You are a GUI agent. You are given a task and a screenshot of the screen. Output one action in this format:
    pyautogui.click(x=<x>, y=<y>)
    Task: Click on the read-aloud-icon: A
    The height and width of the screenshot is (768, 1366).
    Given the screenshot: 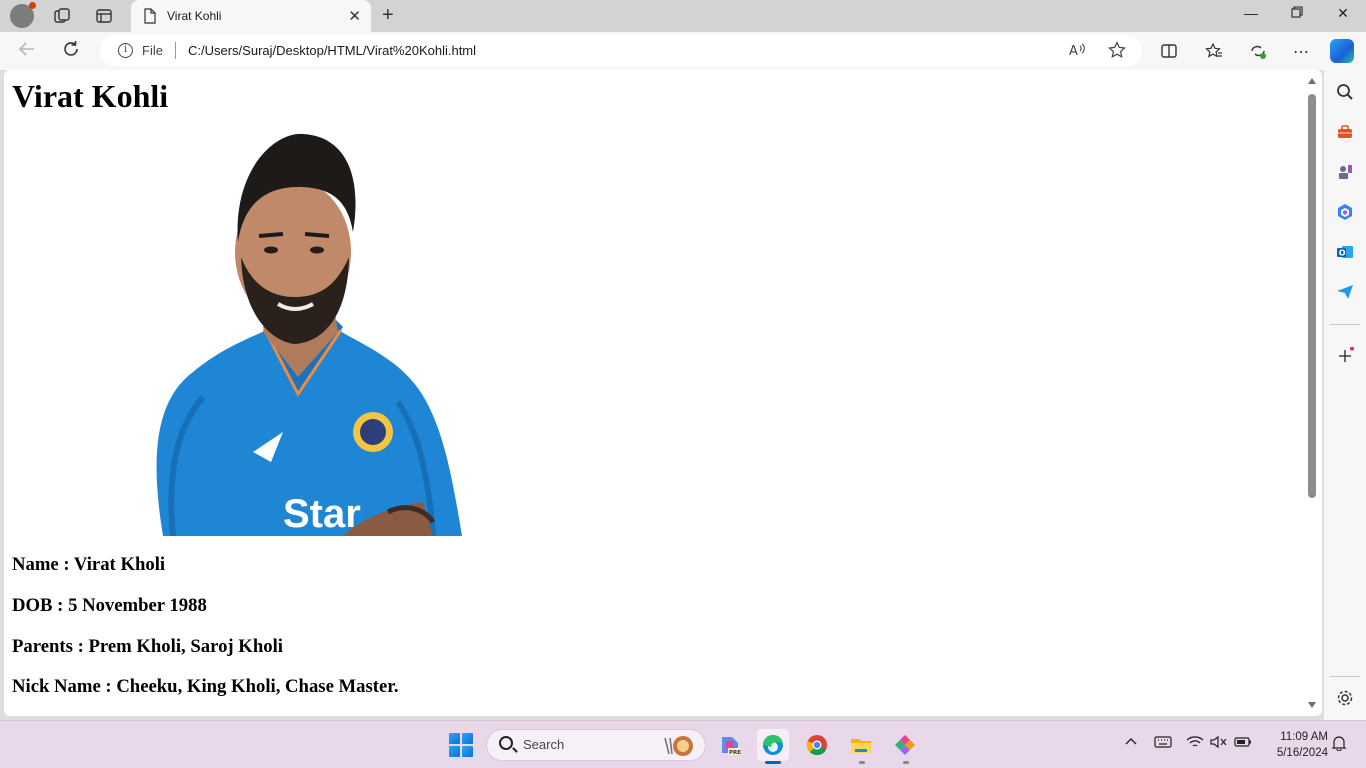 What is the action you would take?
    pyautogui.click(x=1077, y=52)
    